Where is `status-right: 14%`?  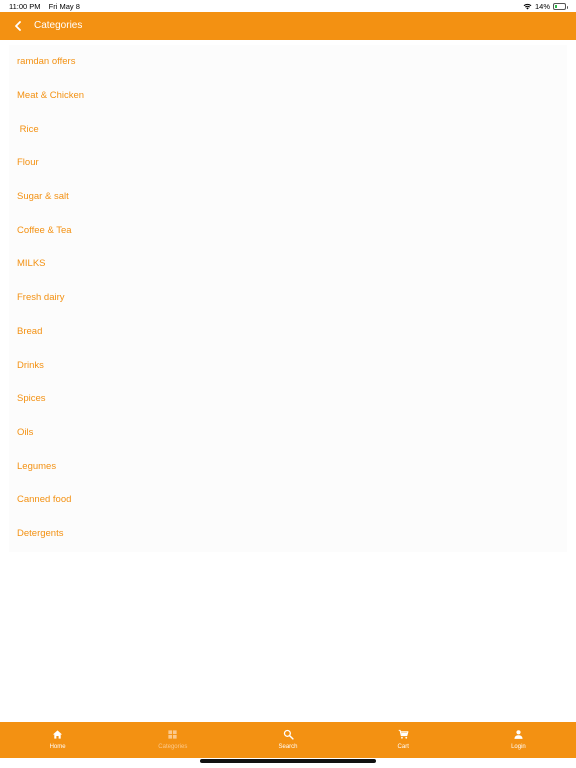 status-right: 14% is located at coordinates (545, 6).